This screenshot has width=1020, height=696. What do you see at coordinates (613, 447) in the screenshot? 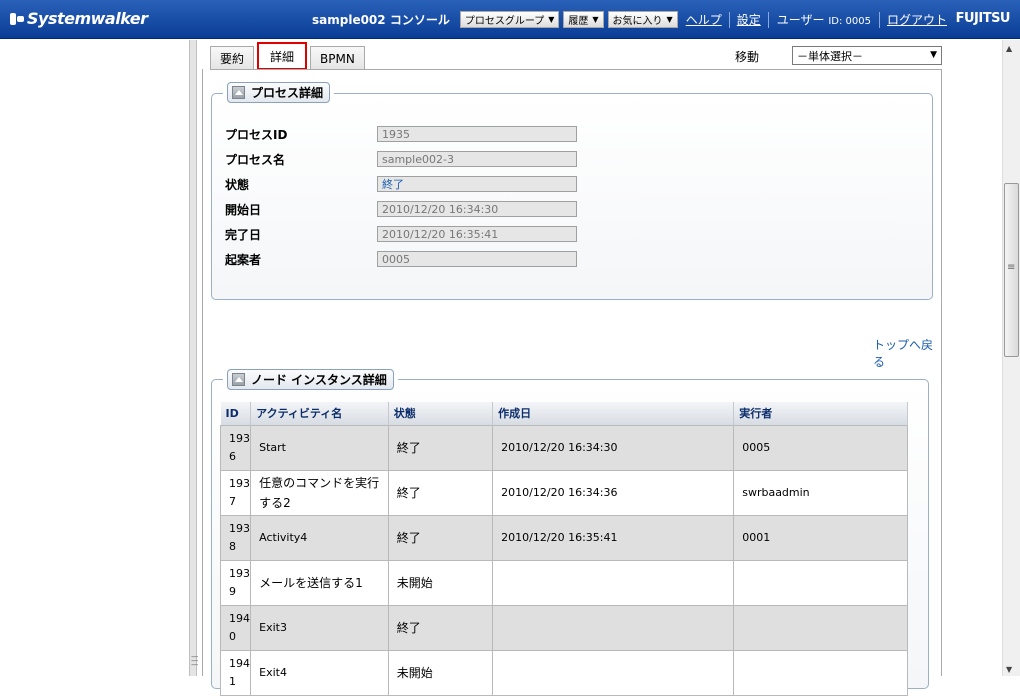
I see `created-date-cell: 2010/12/20 16:34:30` at bounding box center [613, 447].